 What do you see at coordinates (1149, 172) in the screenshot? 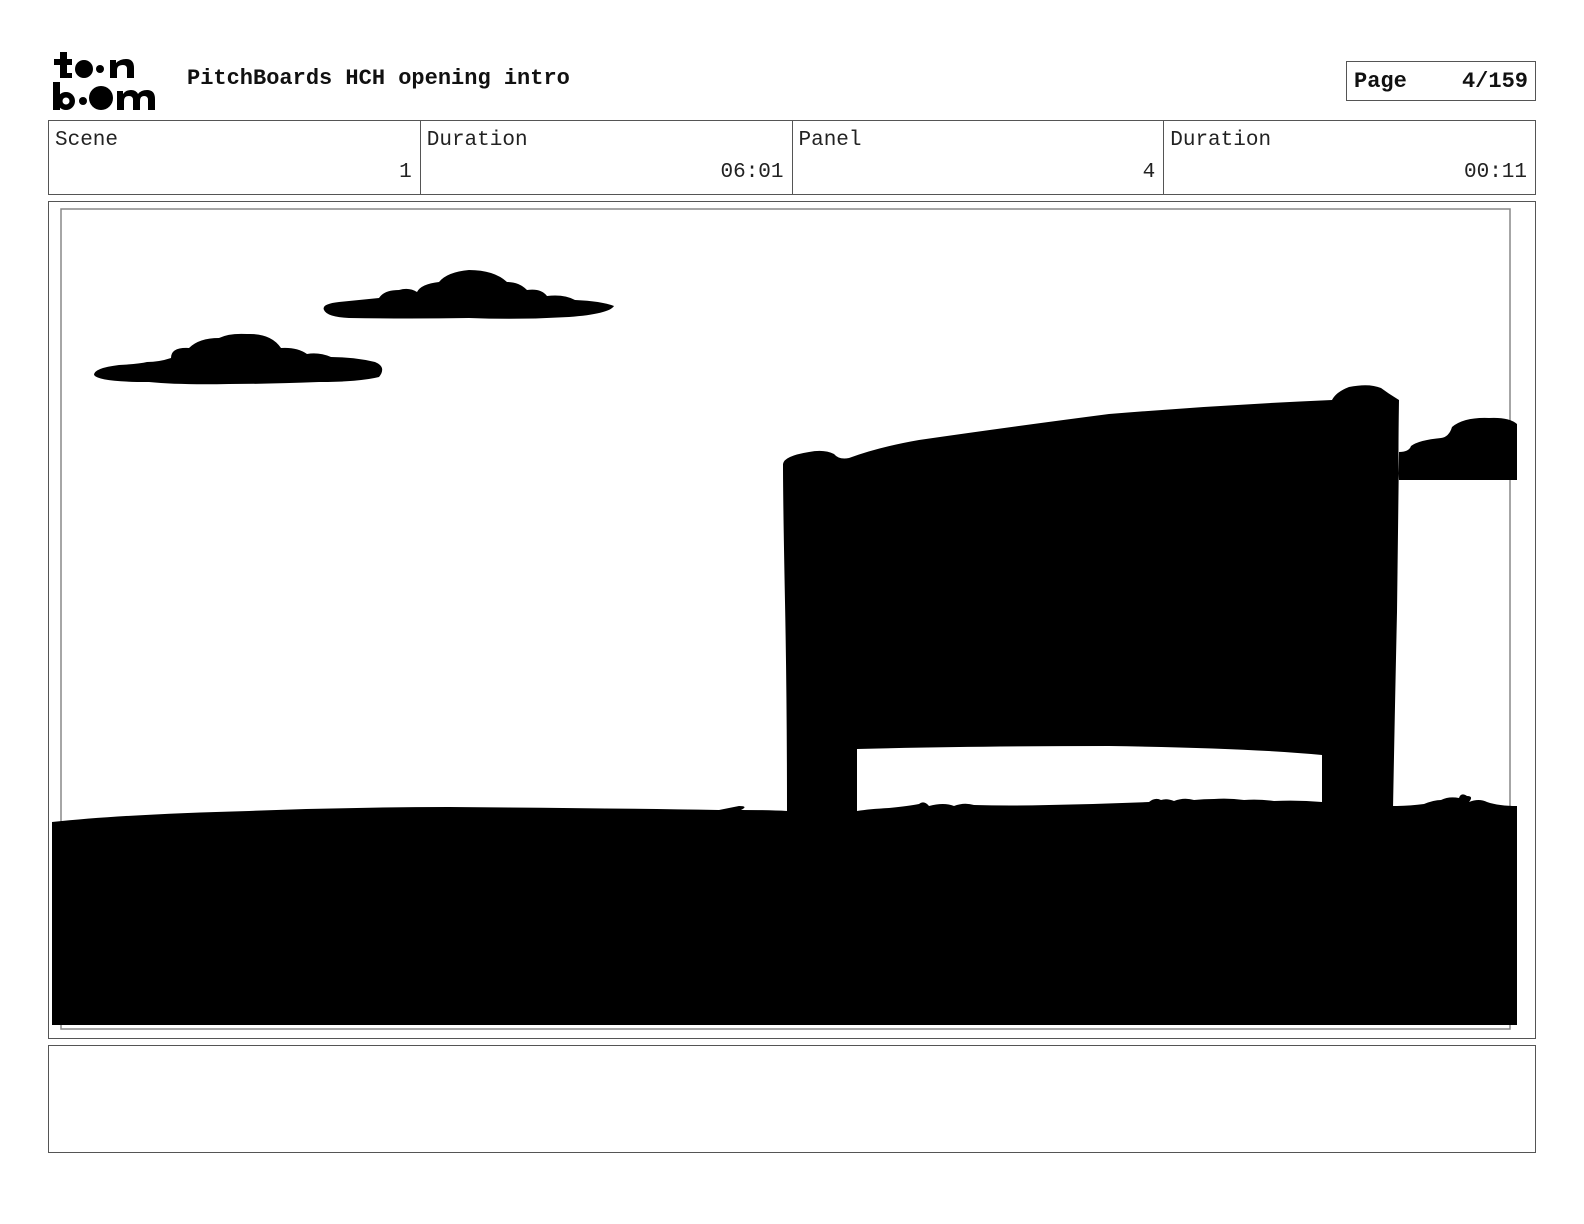
I see `panel-value: 4` at bounding box center [1149, 172].